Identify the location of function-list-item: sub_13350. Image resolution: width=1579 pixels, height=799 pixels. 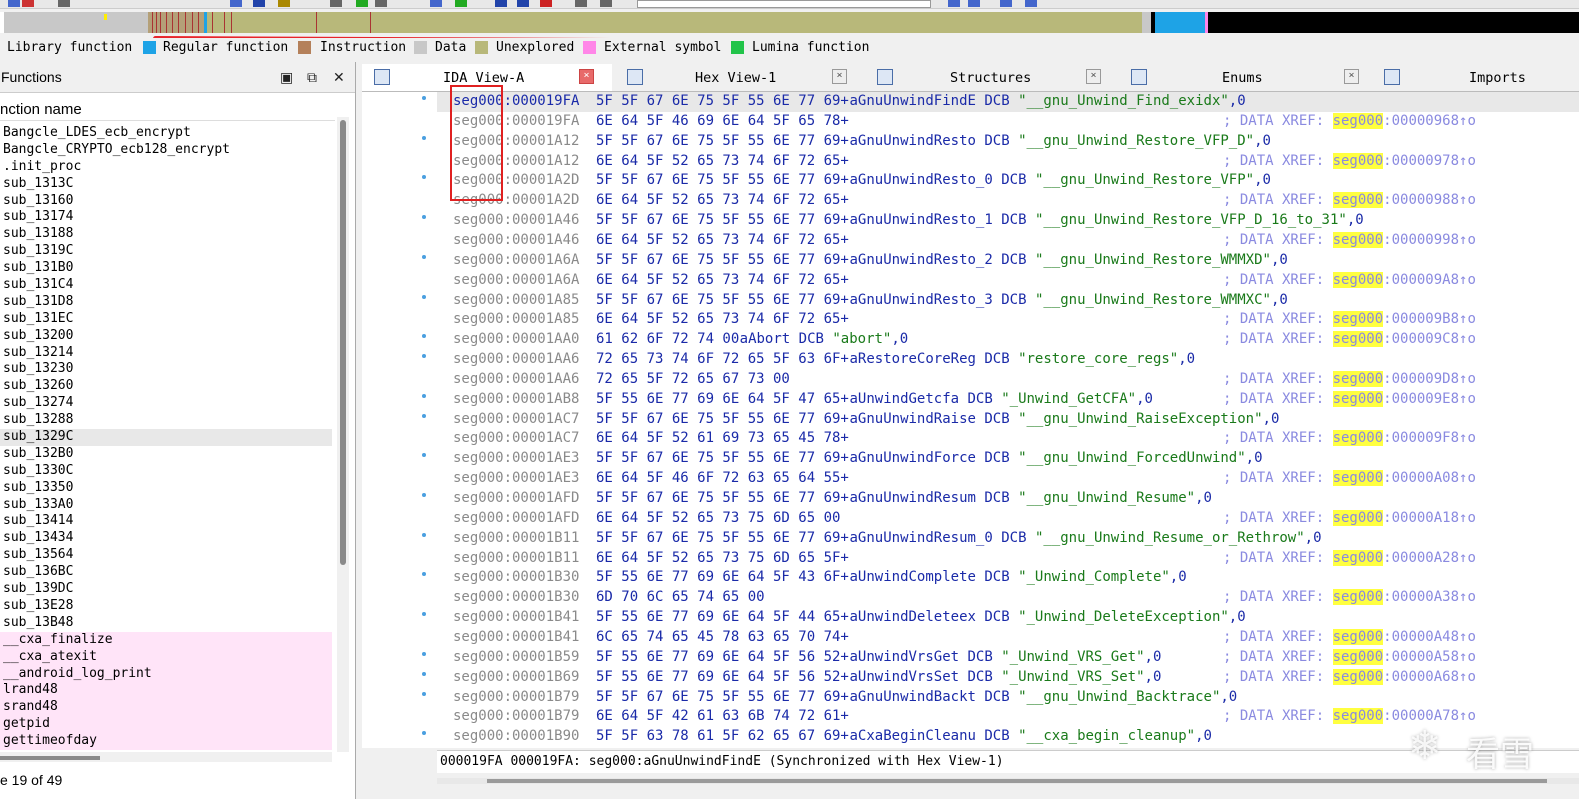
(166, 488).